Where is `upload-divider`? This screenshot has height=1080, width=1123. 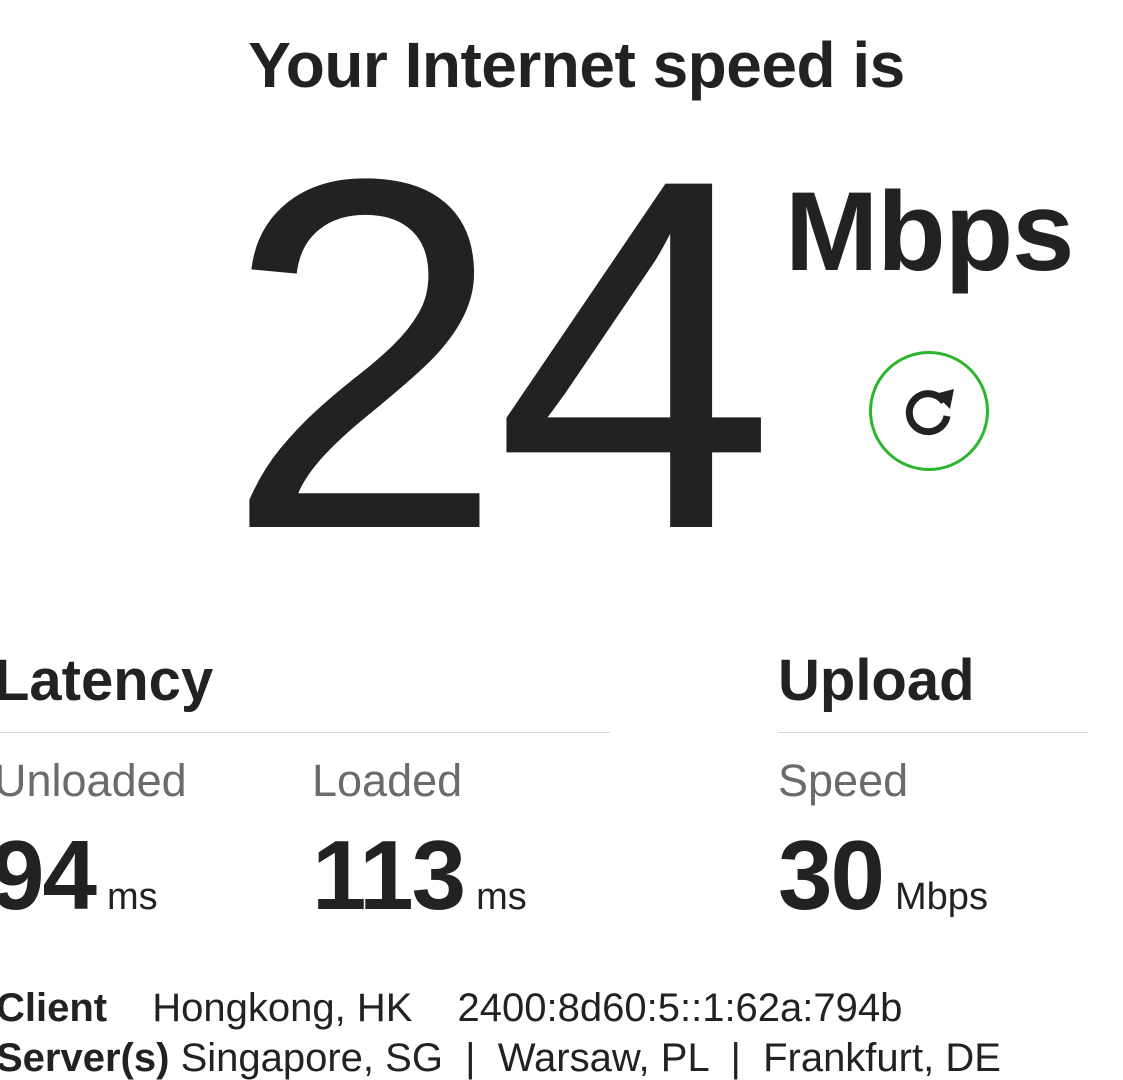 upload-divider is located at coordinates (933, 732).